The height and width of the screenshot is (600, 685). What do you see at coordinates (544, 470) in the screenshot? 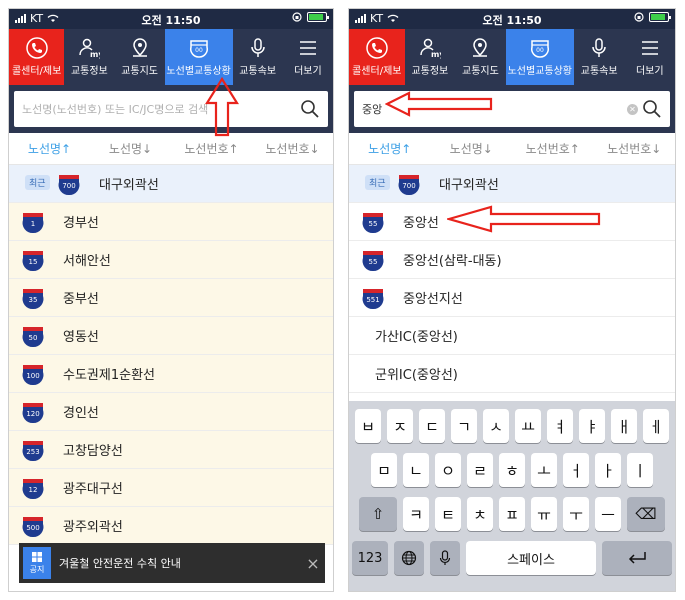
I see `keyboard-key: ㅗ` at bounding box center [544, 470].